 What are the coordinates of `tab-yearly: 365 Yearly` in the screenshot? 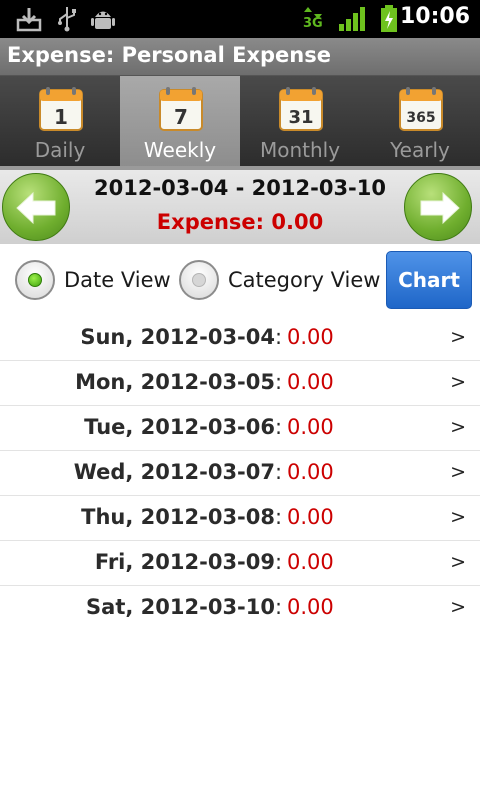 It's located at (420, 123).